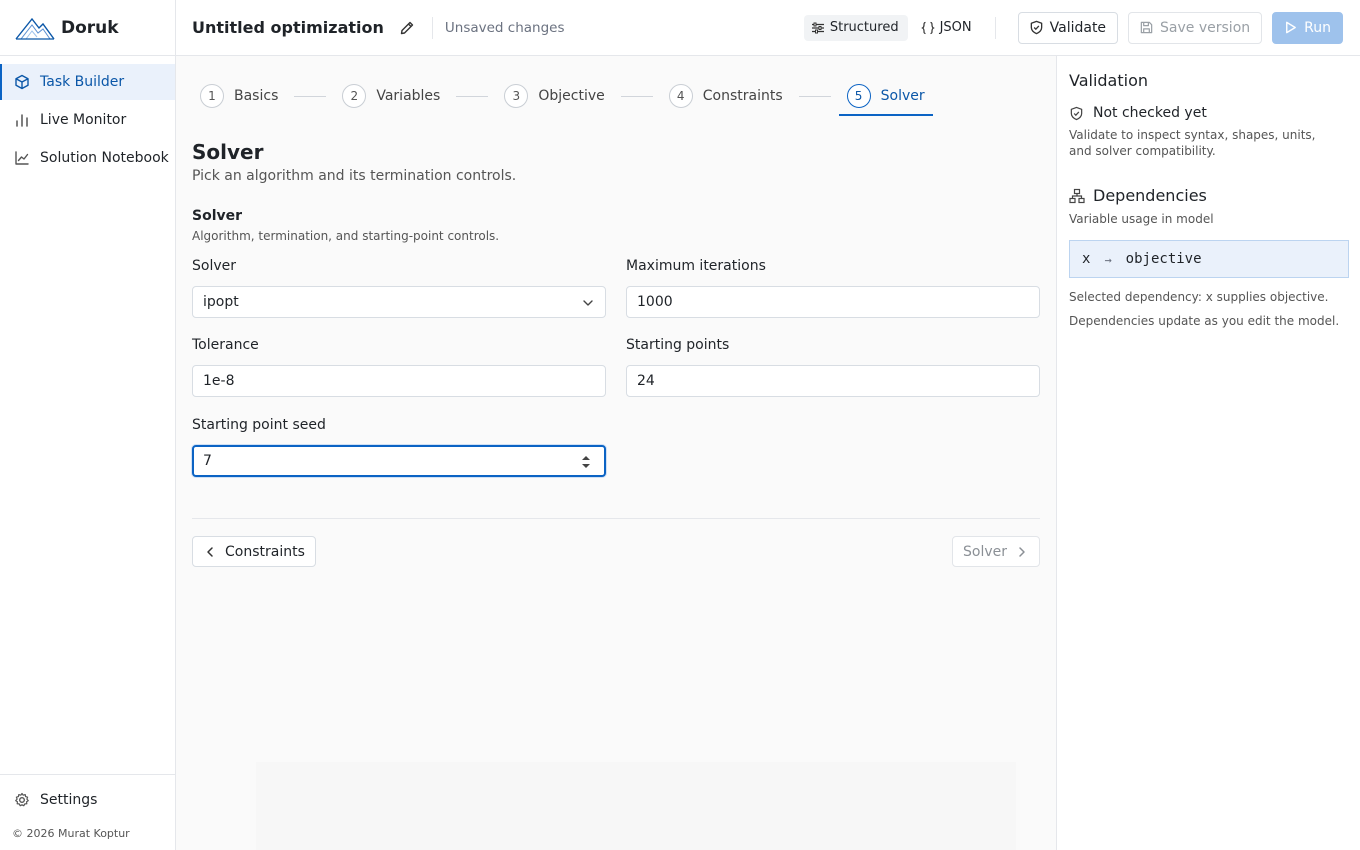 The height and width of the screenshot is (850, 1360). I want to click on validation-status-text: Not checked yet, so click(1150, 113).